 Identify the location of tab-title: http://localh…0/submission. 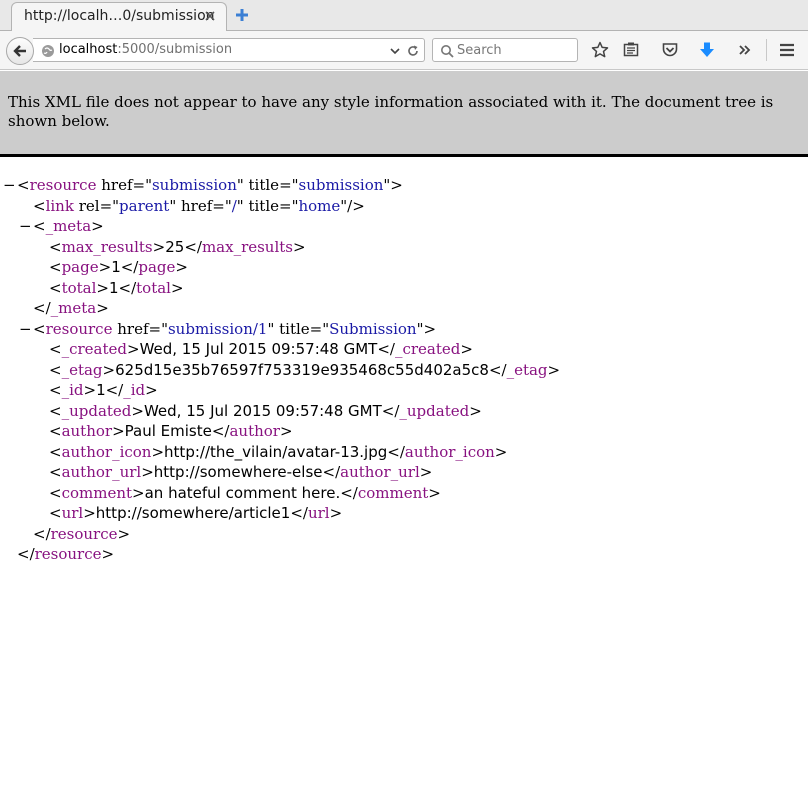
(119, 16).